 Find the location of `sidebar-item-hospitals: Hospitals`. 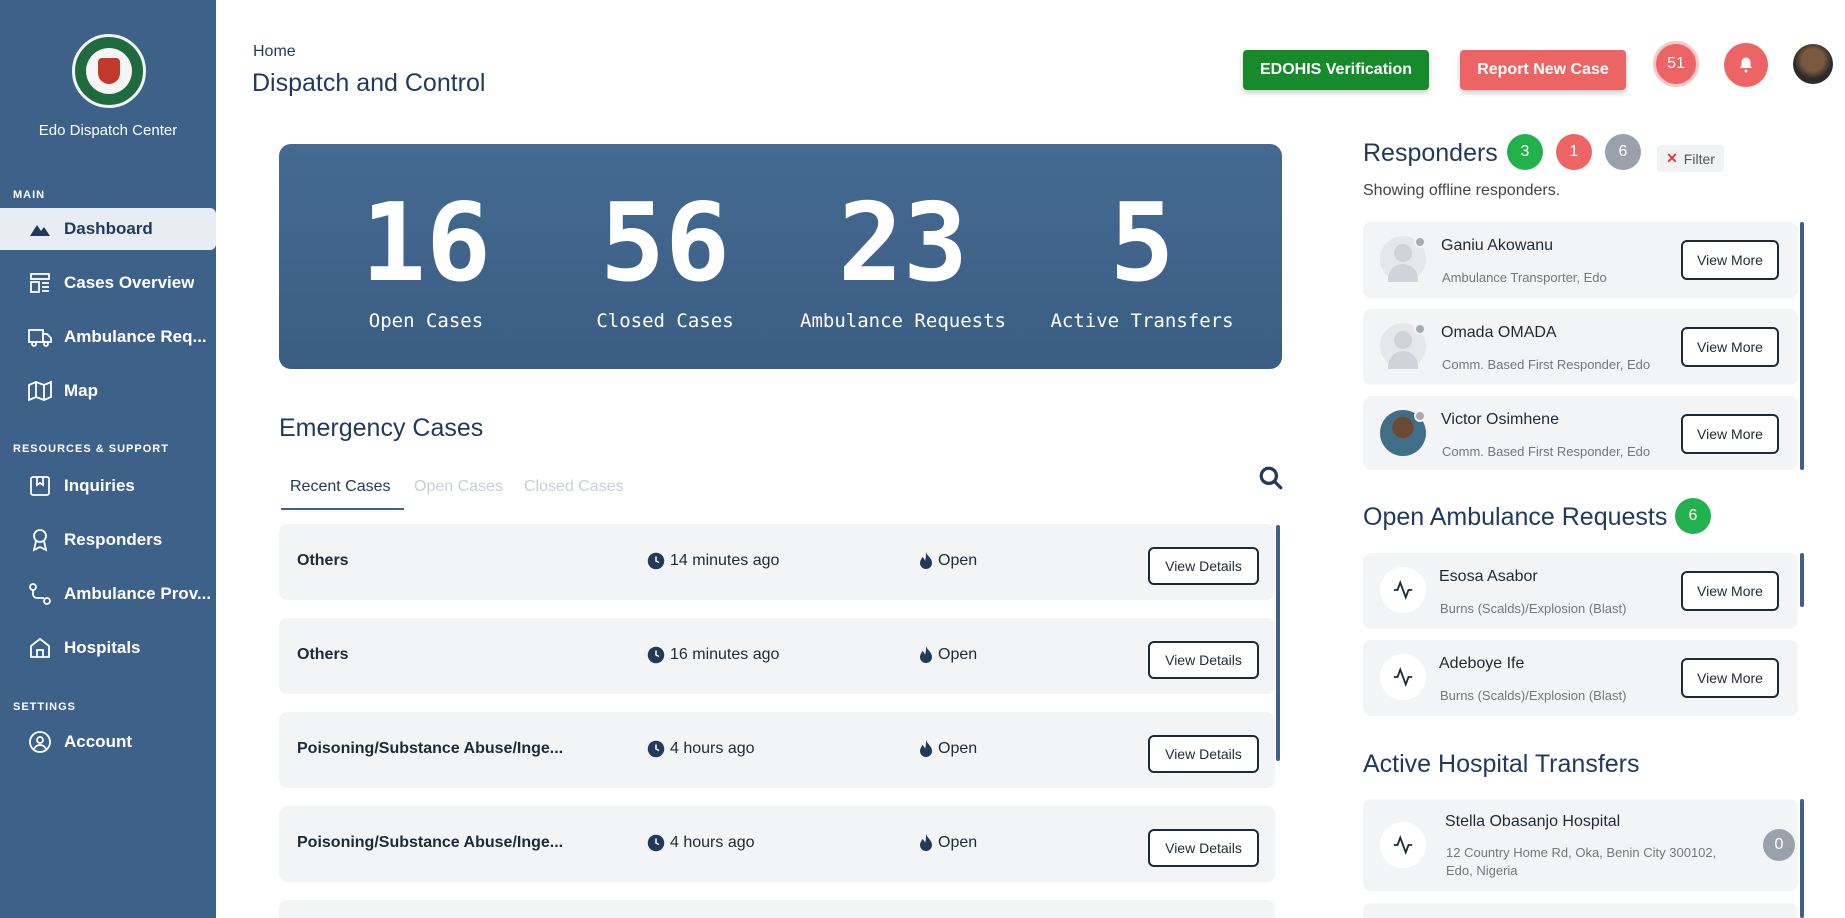

sidebar-item-hospitals: Hospitals is located at coordinates (108, 648).